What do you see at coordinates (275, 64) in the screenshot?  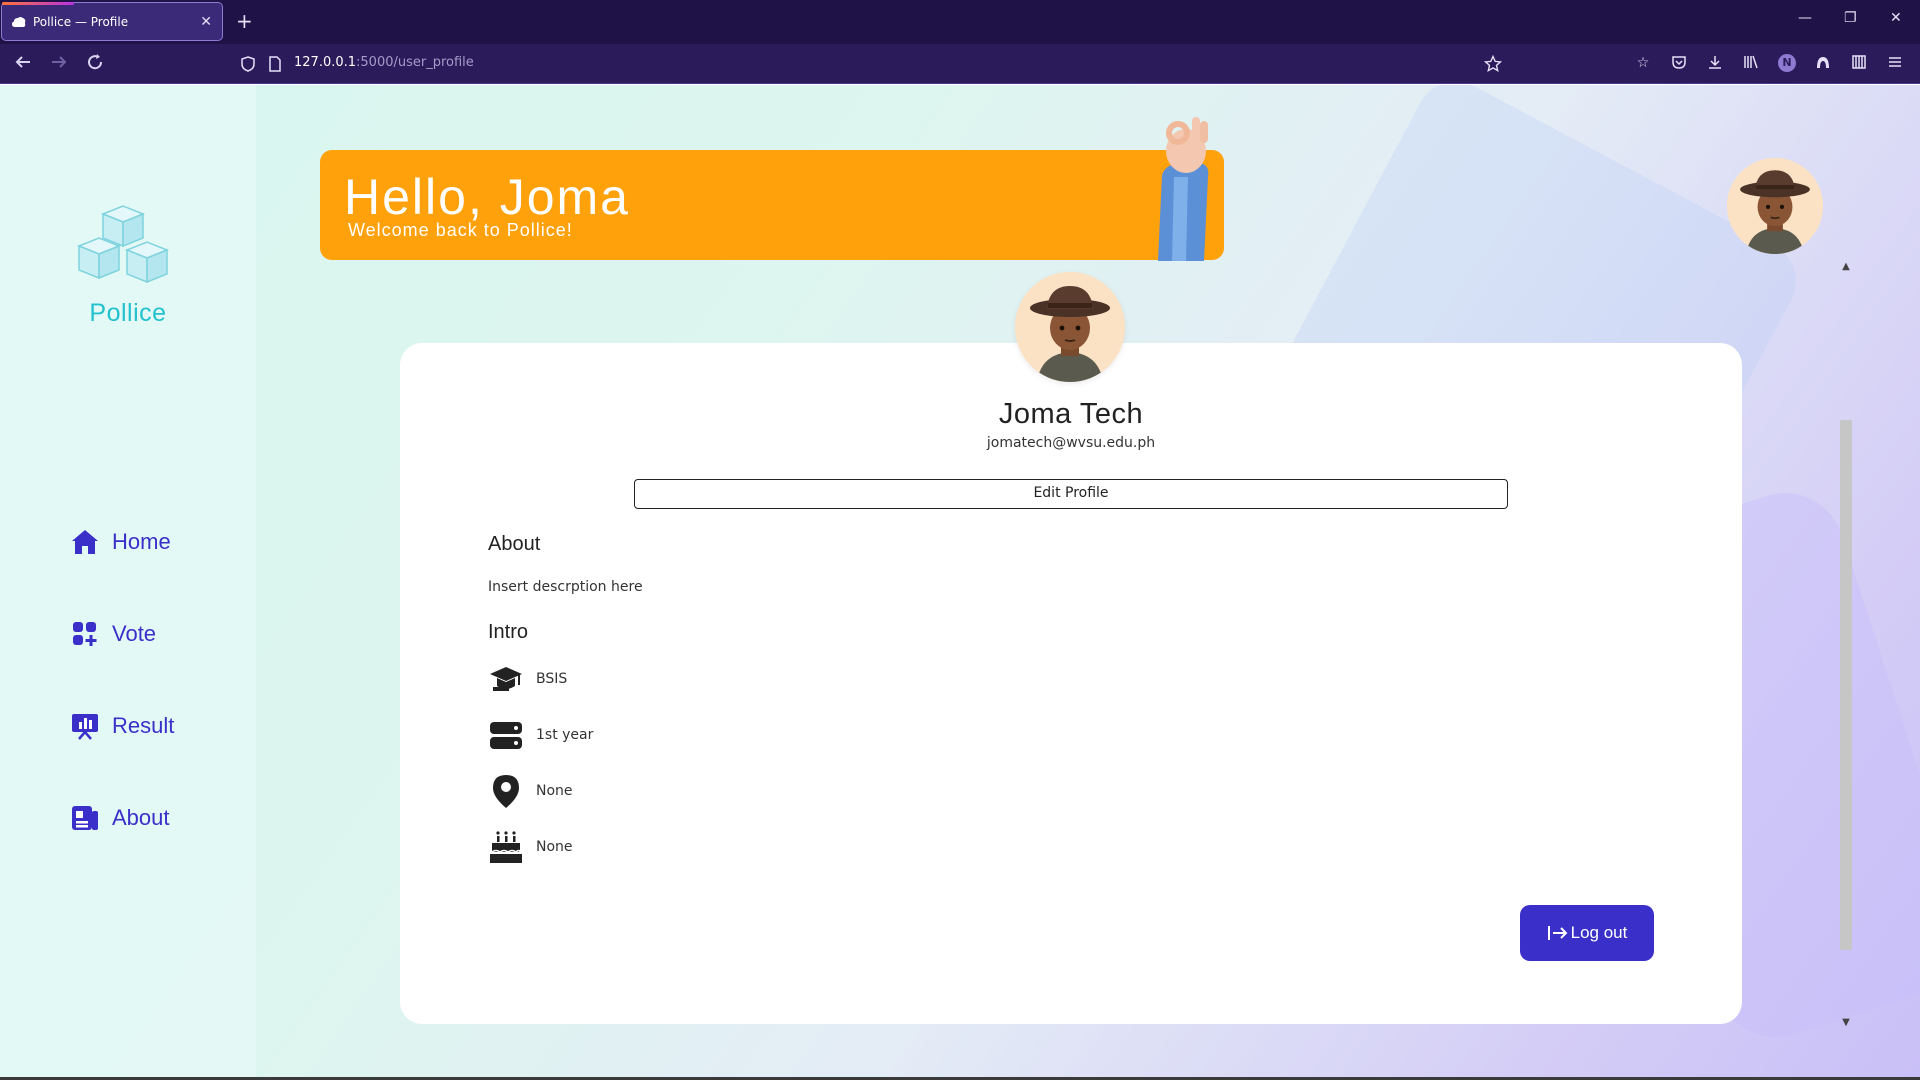 I see `page-icon` at bounding box center [275, 64].